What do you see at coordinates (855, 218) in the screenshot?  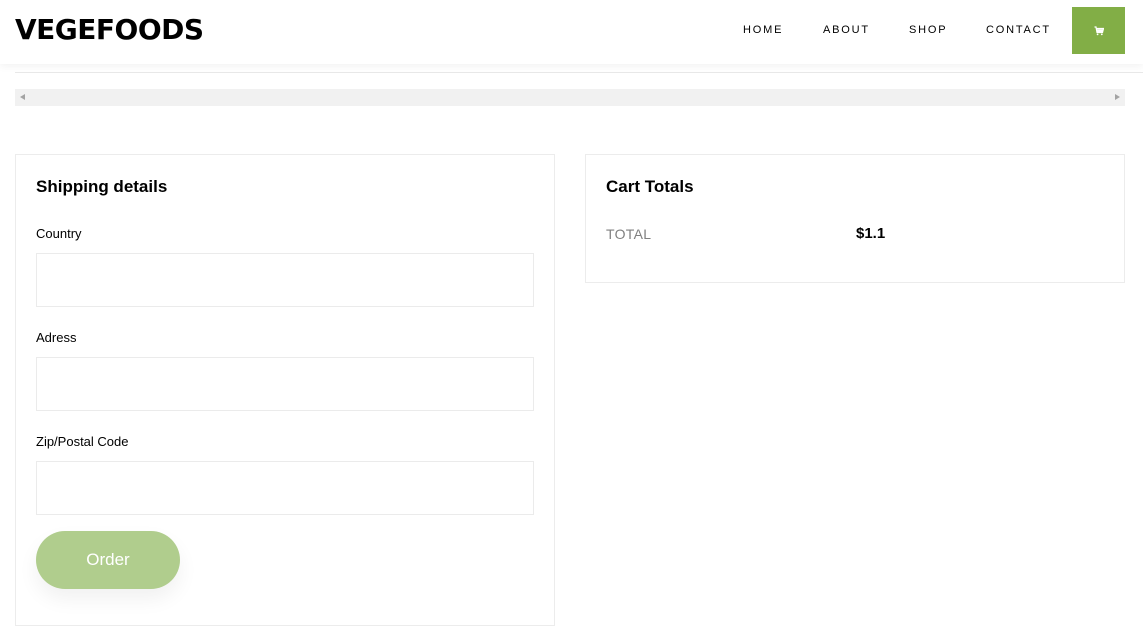 I see `cart-totals-panel: Cart Totals TOTAL $1.1` at bounding box center [855, 218].